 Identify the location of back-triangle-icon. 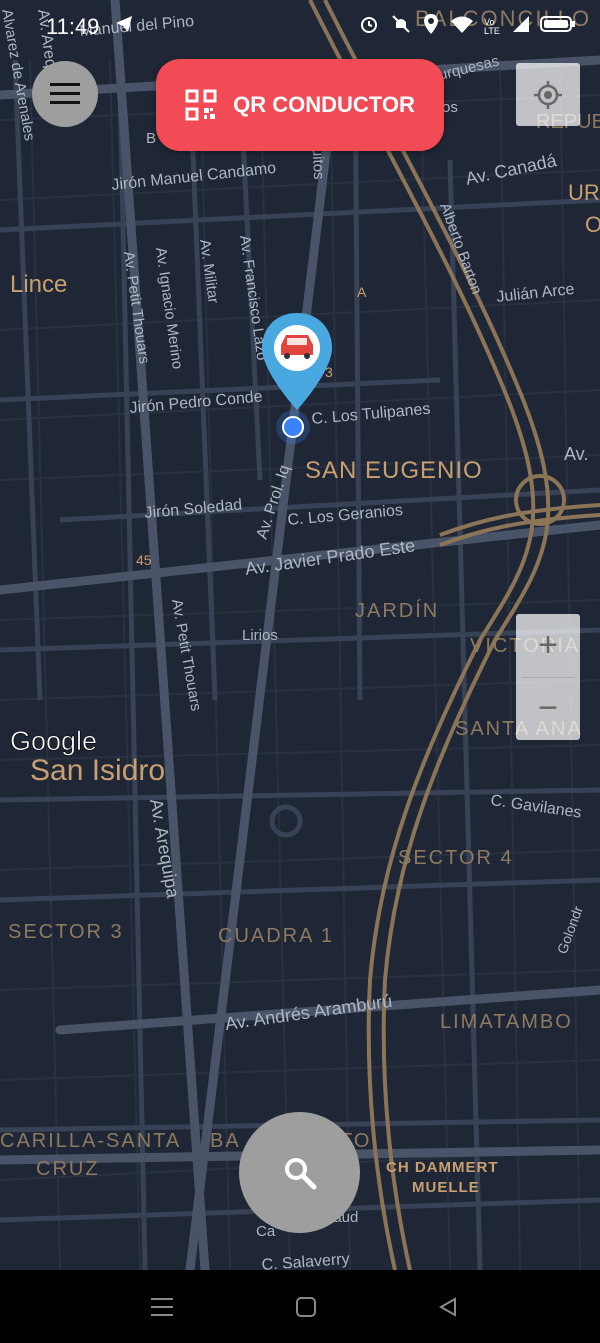
(447, 1307).